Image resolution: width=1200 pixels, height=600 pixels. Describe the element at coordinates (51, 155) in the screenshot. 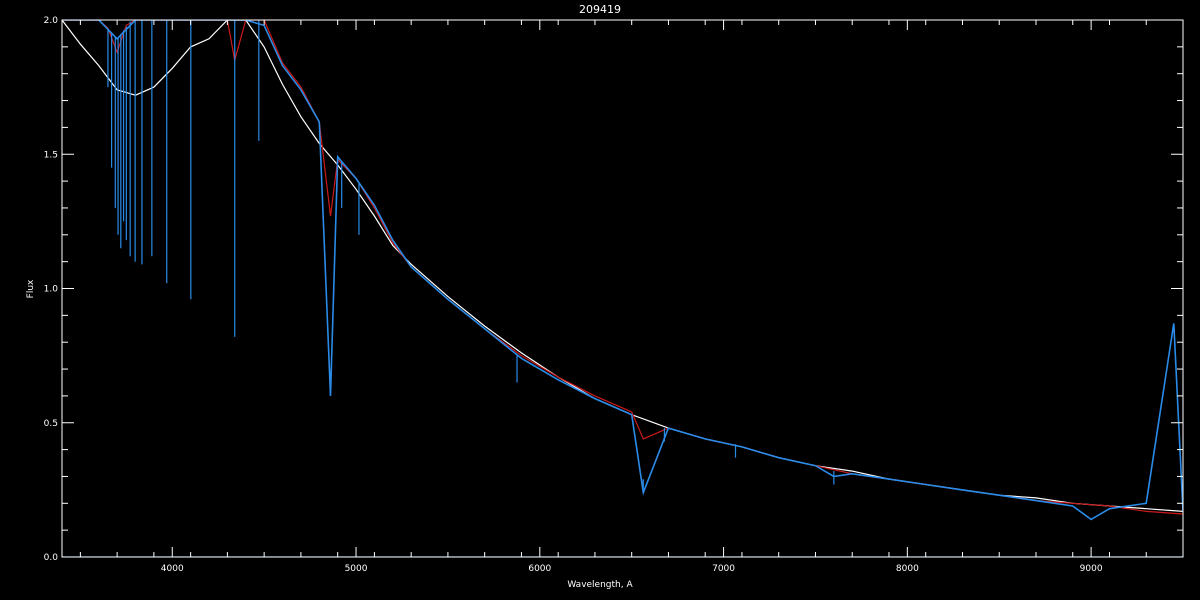

I see `y-tick-label: 1.5` at that location.